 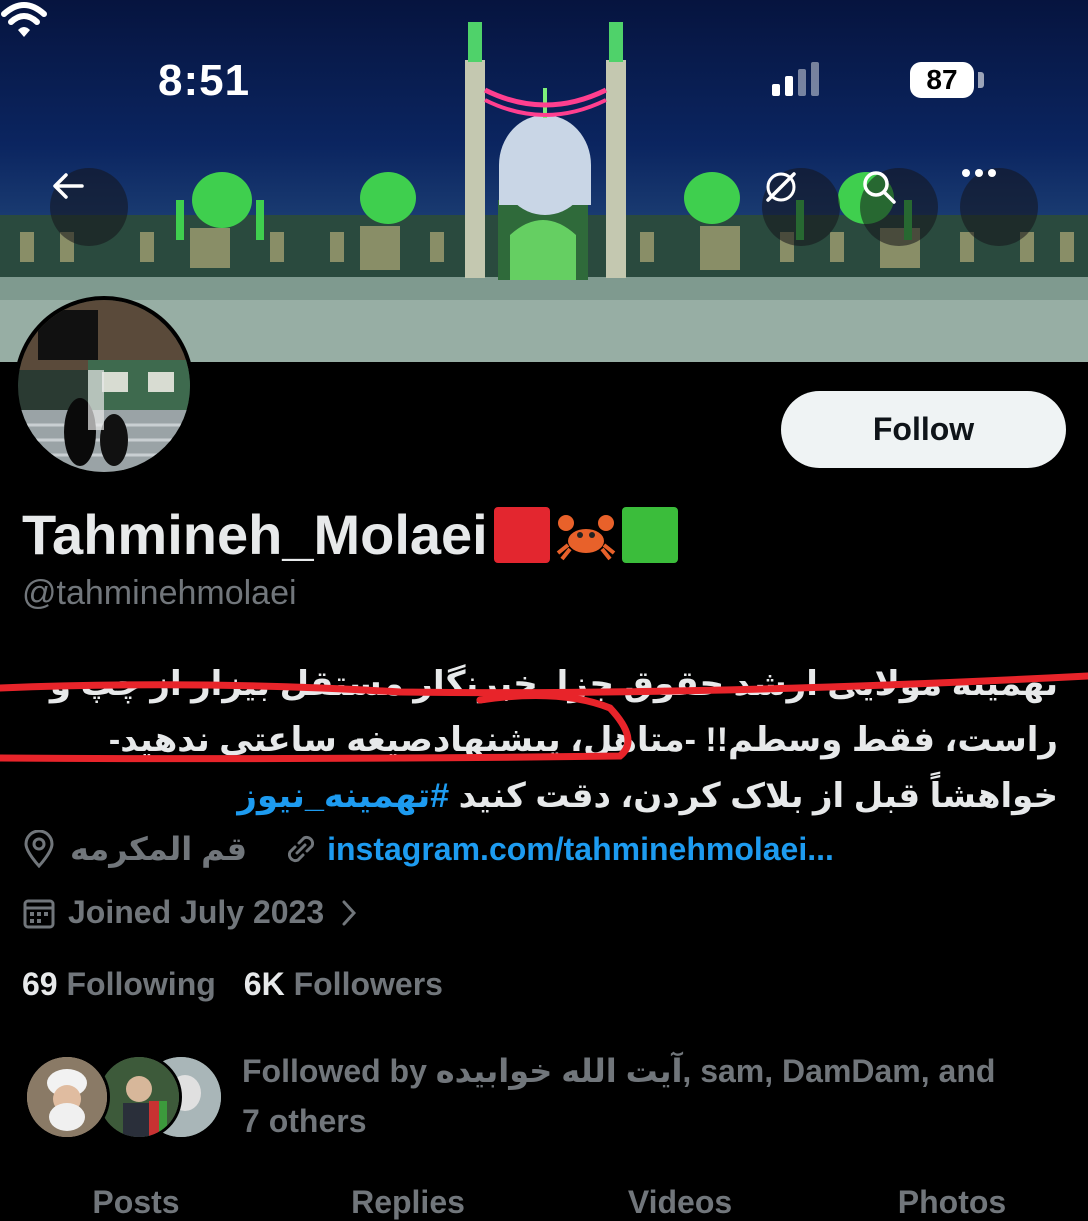 I want to click on followers-link: 6K Followers, so click(x=343, y=984).